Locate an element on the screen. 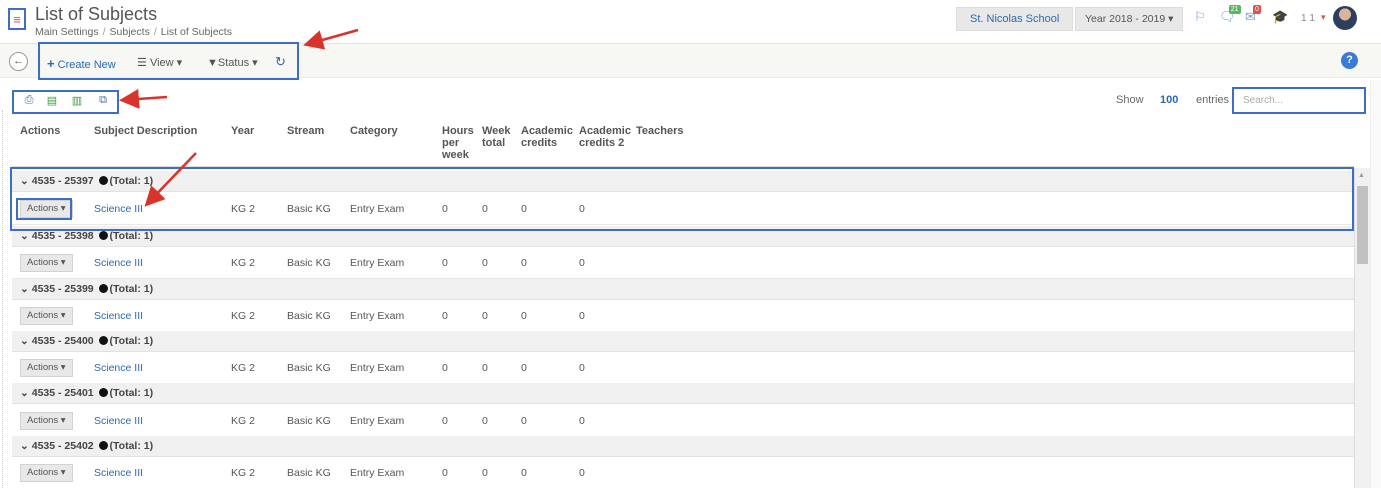 This screenshot has width=1381, height=488. group-total: (Total: 1) is located at coordinates (131, 393).